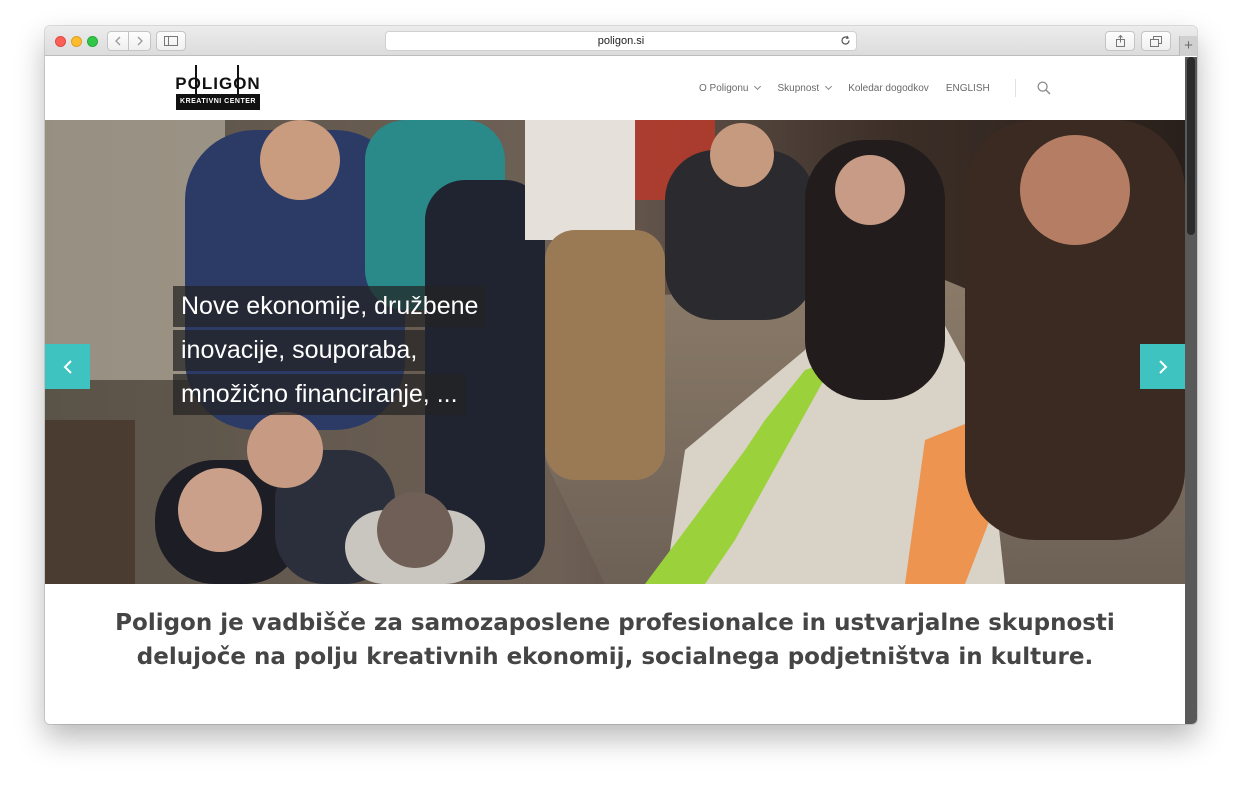 The height and width of the screenshot is (788, 1242). Describe the element at coordinates (218, 102) in the screenshot. I see `logo-subtitle: KREATIVNI CENTER` at that location.